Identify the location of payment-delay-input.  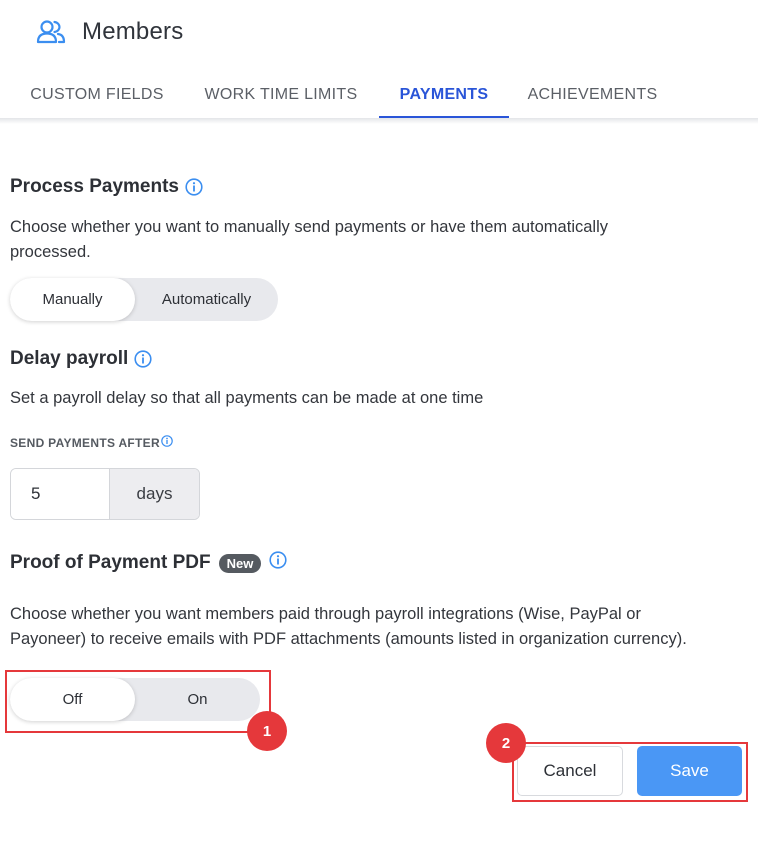
(60, 494).